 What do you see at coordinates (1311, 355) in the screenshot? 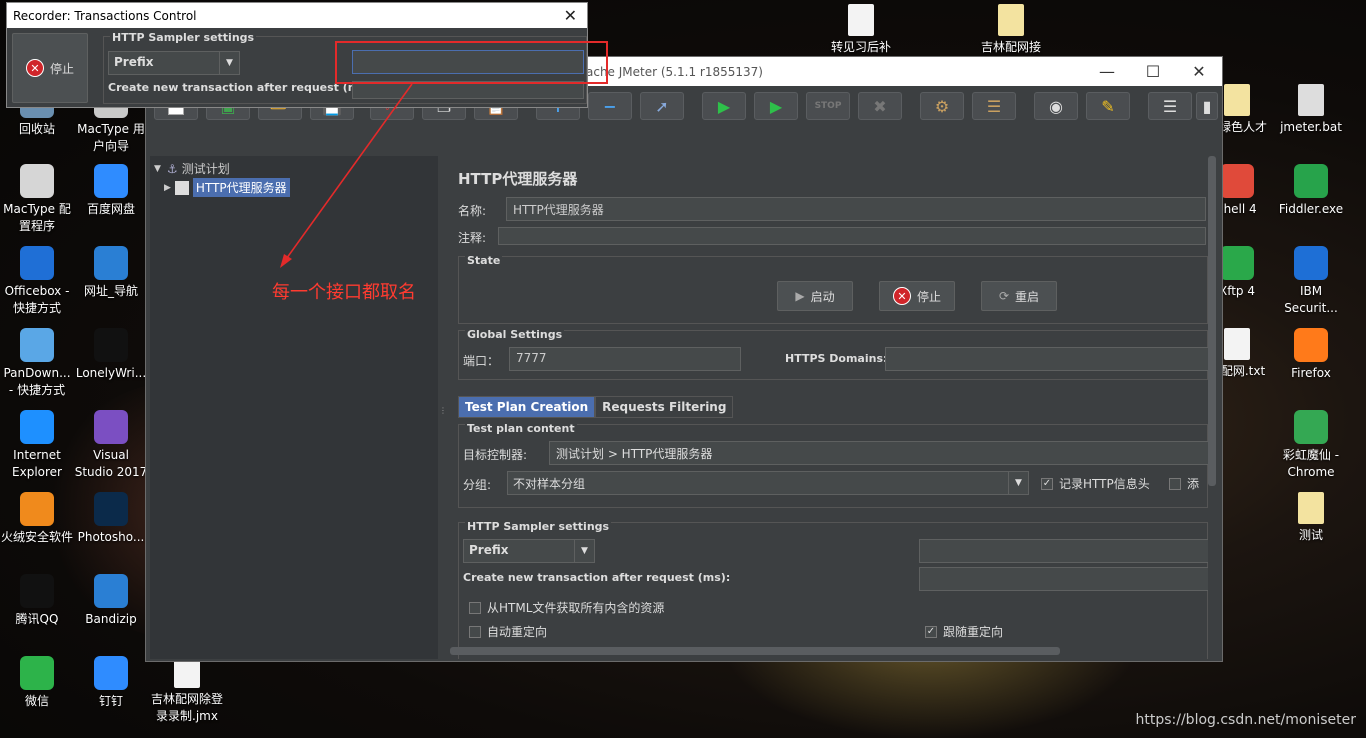
I see `desktop-icon: Firefox` at bounding box center [1311, 355].